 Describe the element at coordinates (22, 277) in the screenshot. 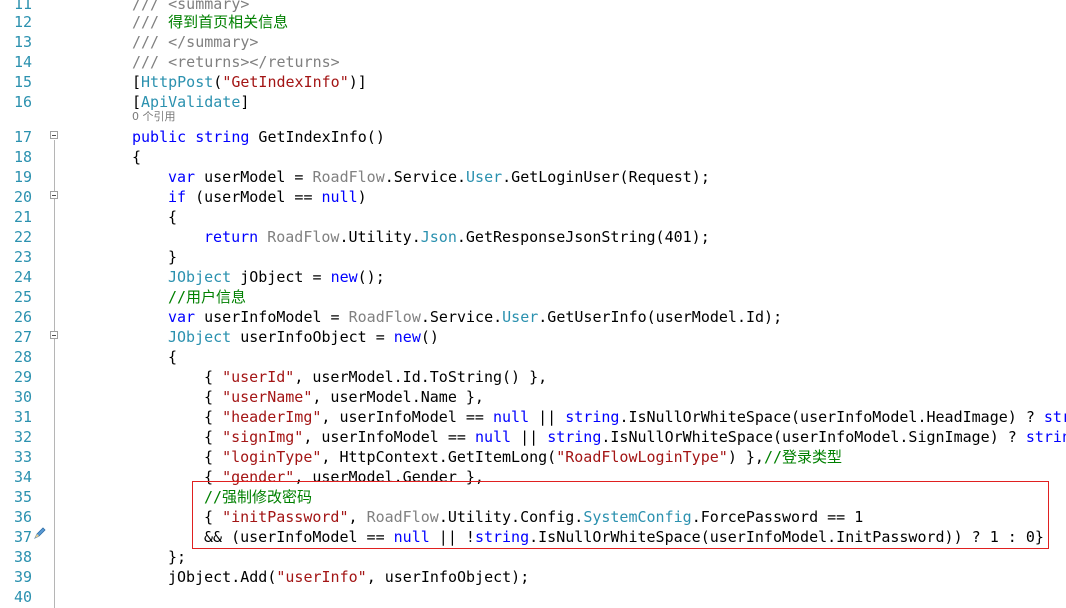

I see `line-number: 24` at that location.